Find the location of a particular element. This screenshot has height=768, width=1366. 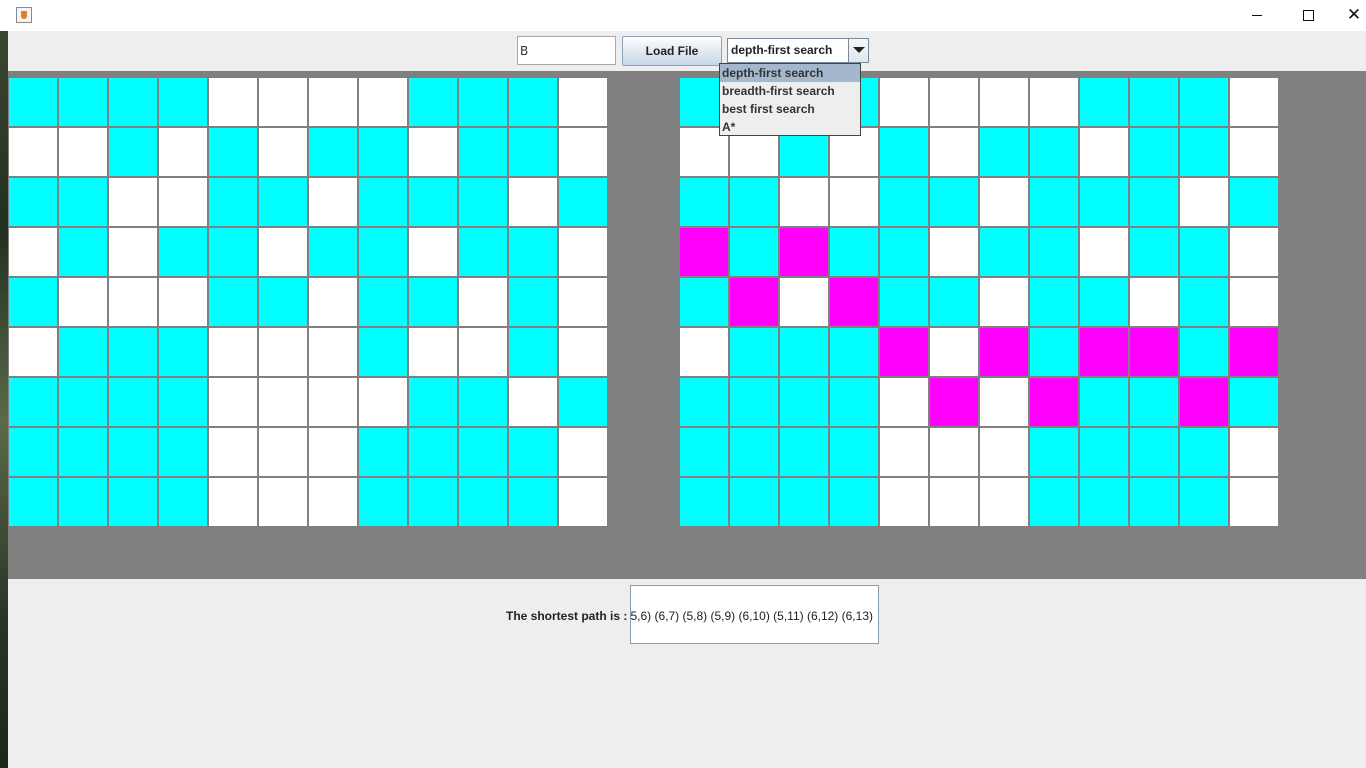

minimize-button is located at coordinates (1257, 15).